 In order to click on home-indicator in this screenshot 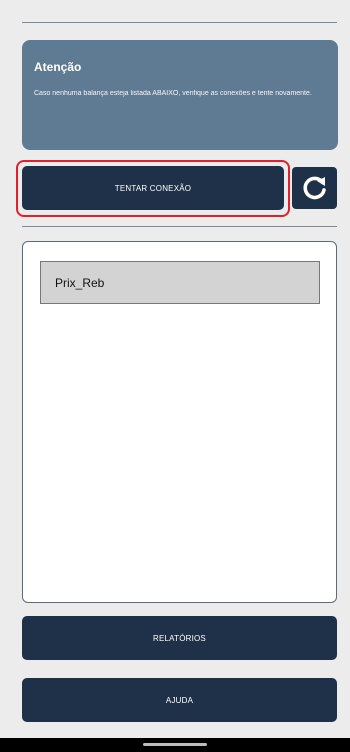, I will do `click(175, 744)`.